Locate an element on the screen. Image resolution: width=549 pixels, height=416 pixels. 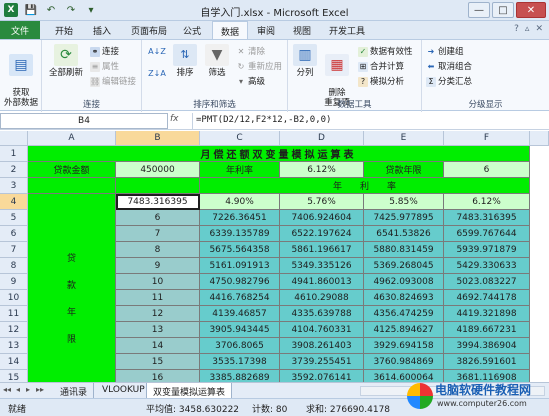
result-cell: 4189.667231 is located at coordinates (487, 330).